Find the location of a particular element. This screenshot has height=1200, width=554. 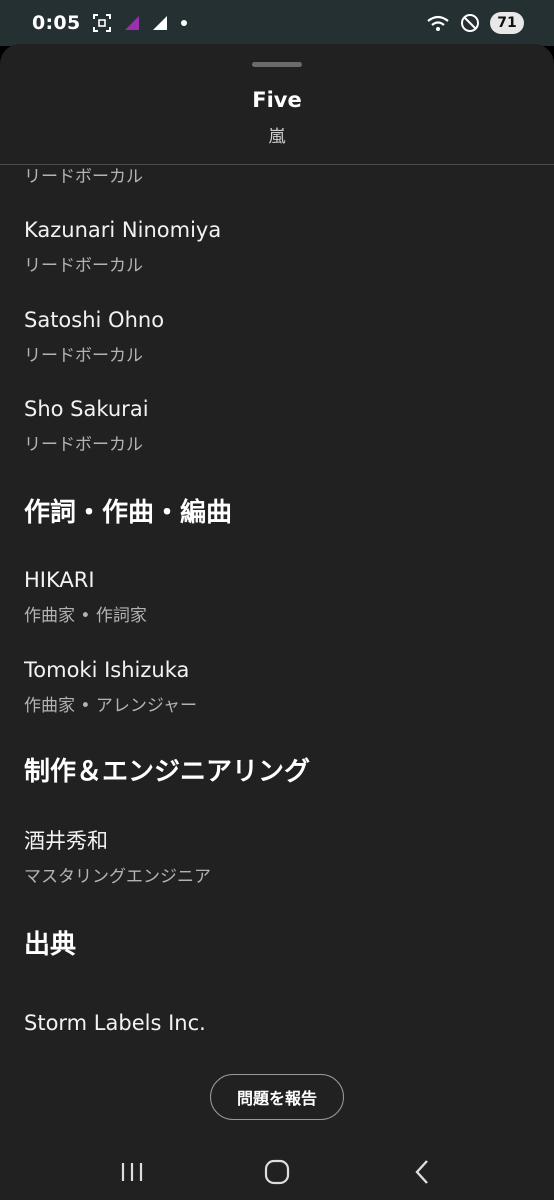

screenshot-icon is located at coordinates (102, 23).